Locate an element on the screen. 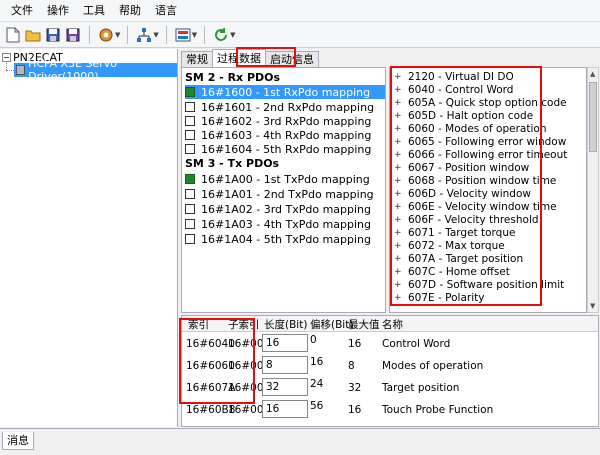 This screenshot has height=455, width=600. pdo-label: 16#1A04 - 5th TxPdo mapping is located at coordinates (286, 239).